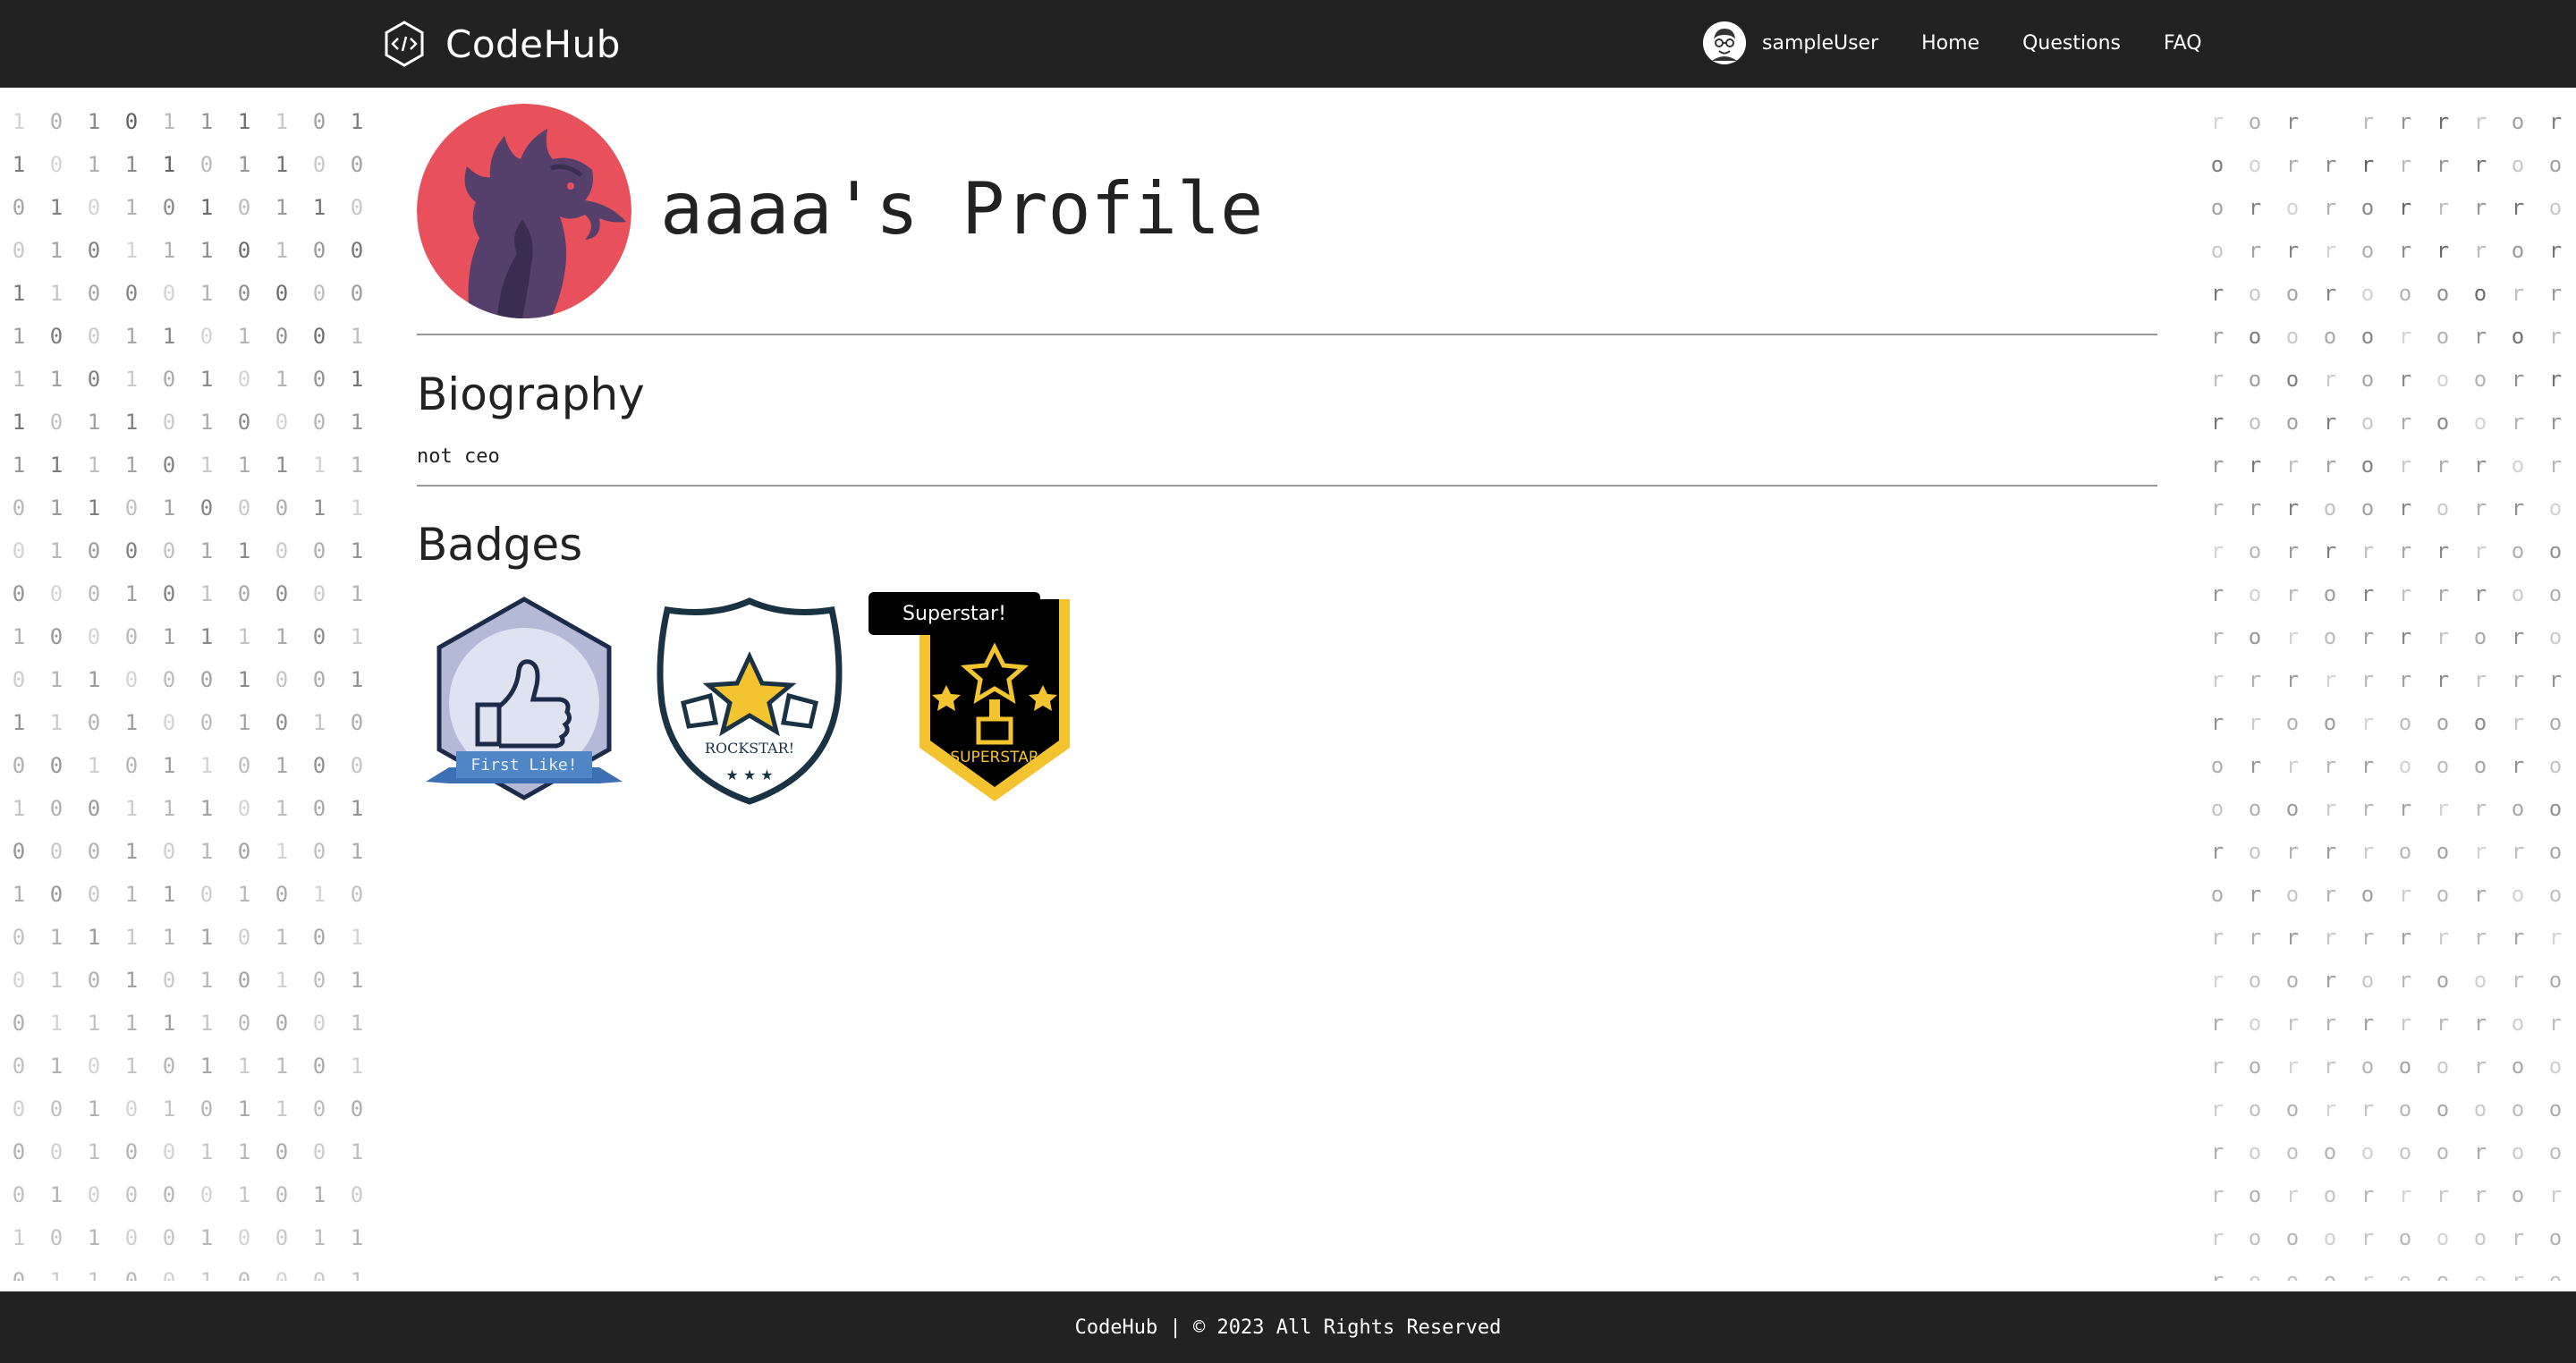  I want to click on binary-row: 1011101100, so click(188, 165).